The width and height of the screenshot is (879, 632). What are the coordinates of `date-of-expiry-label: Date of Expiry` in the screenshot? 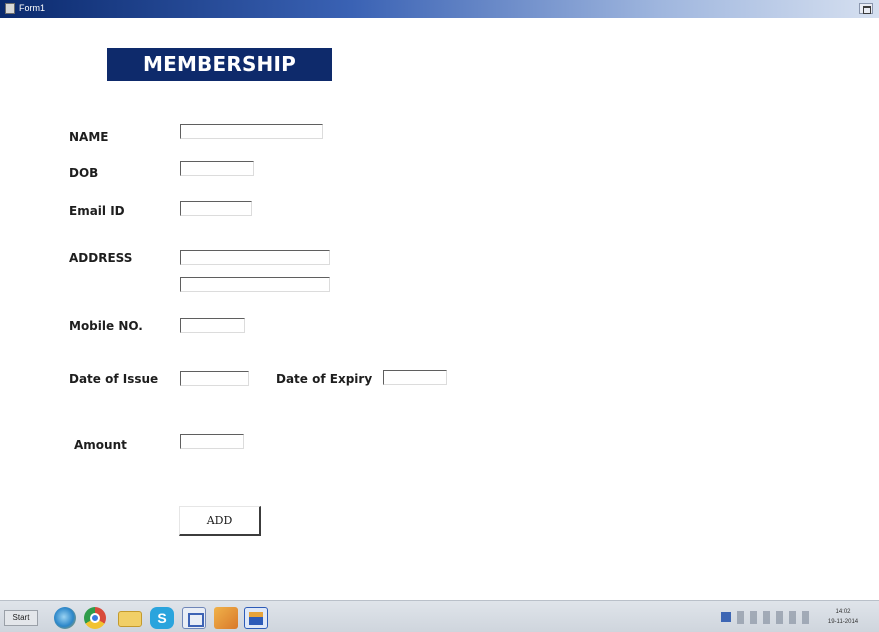 It's located at (324, 379).